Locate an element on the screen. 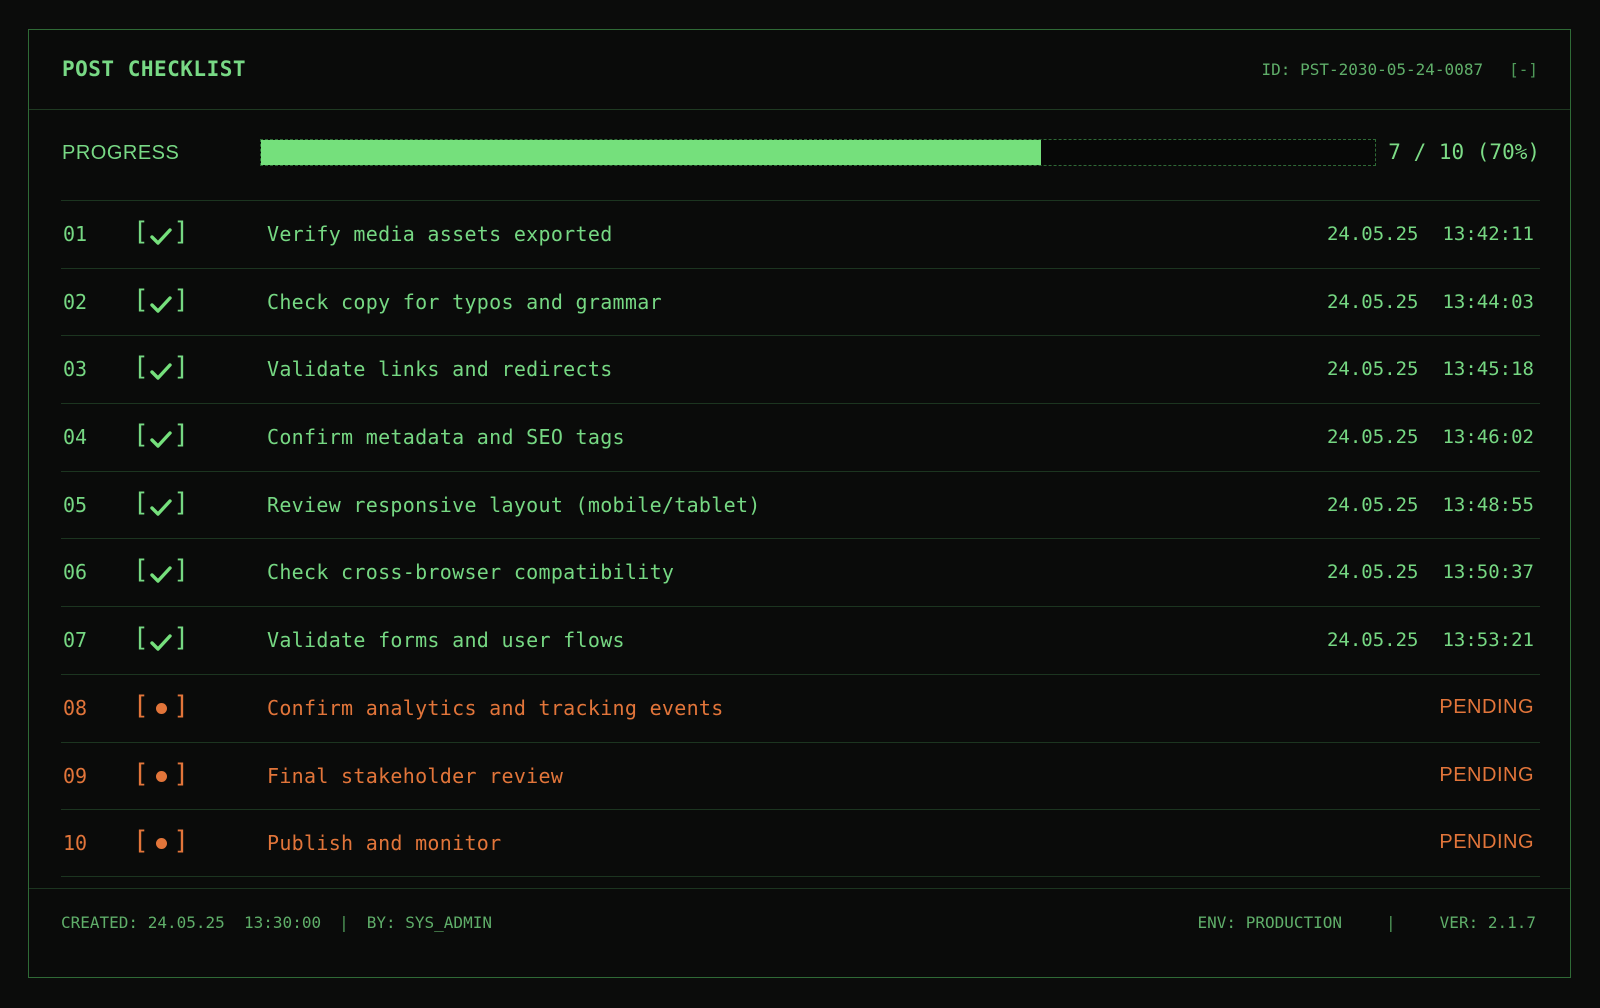  item-time: 13:46:02 is located at coordinates (1488, 437).